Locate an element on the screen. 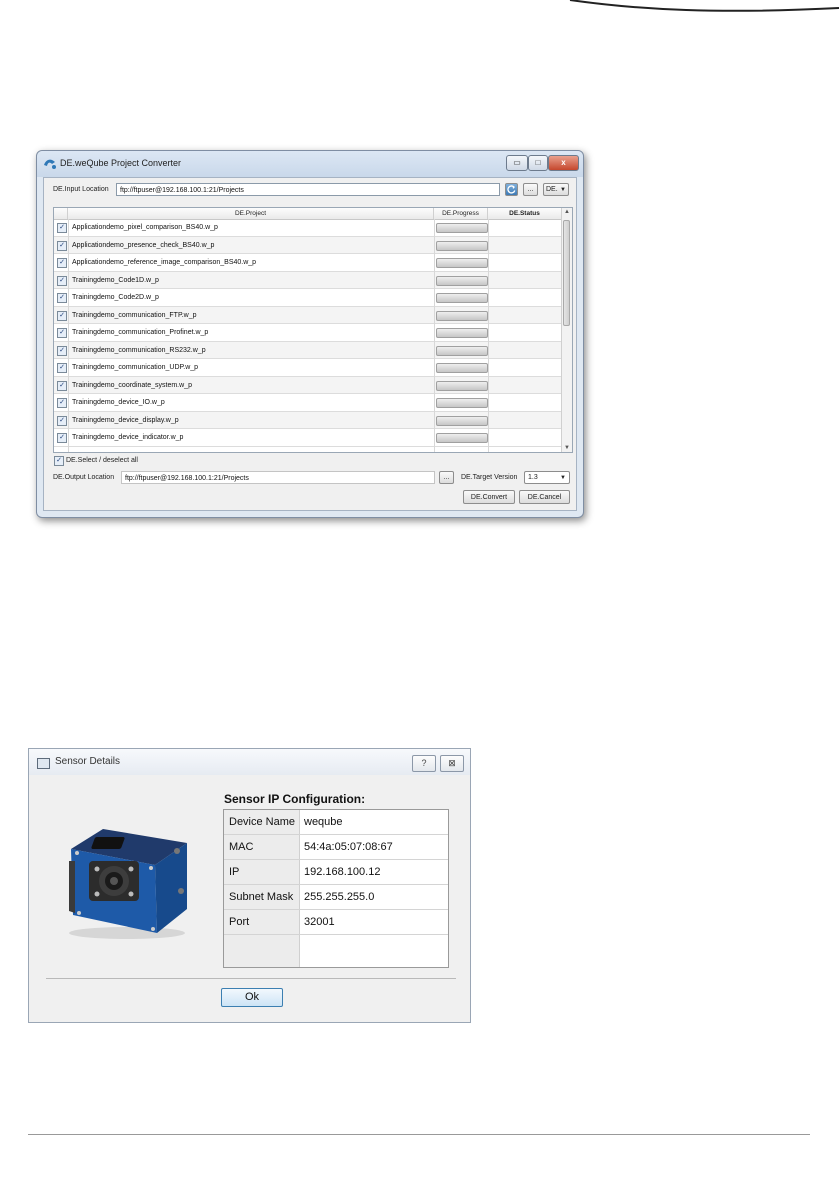 The width and height of the screenshot is (839, 1191). project-name: Trainingdemo_communication_FTP.w_p is located at coordinates (134, 315).